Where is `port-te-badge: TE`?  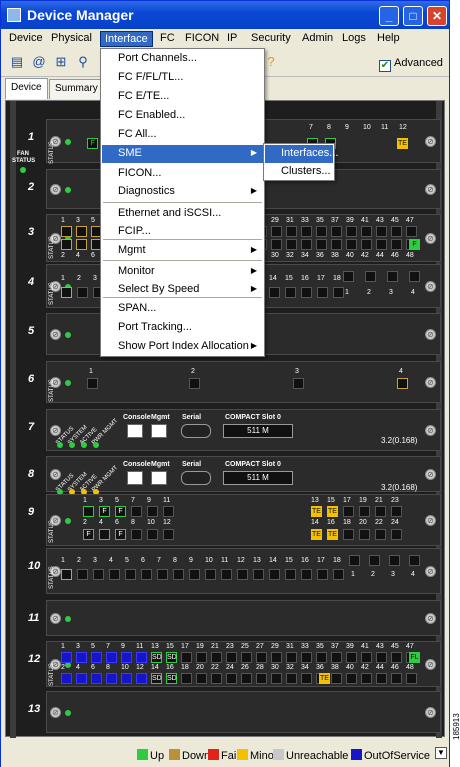
port-te-badge: TE is located at coordinates (324, 678).